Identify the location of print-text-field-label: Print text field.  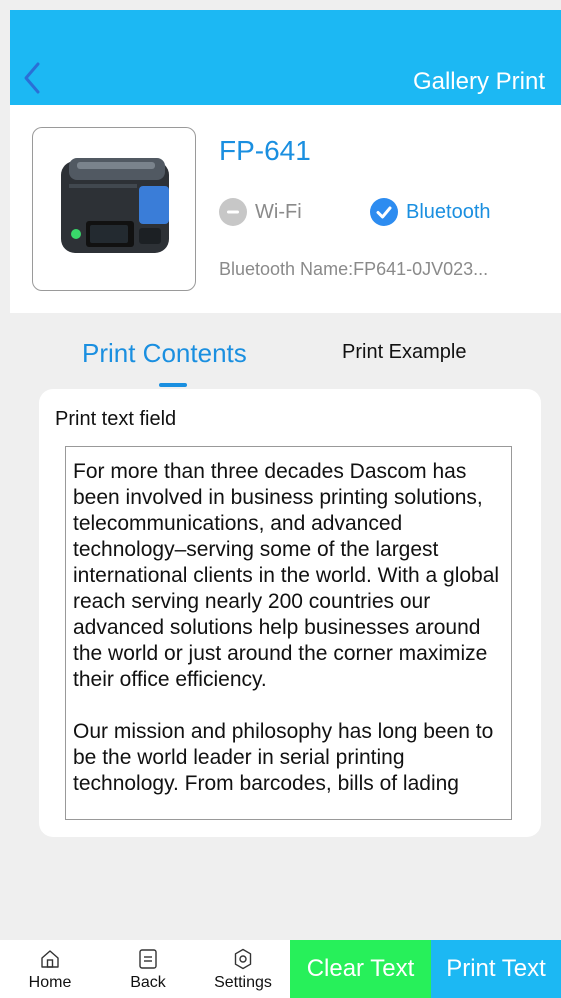
(116, 419).